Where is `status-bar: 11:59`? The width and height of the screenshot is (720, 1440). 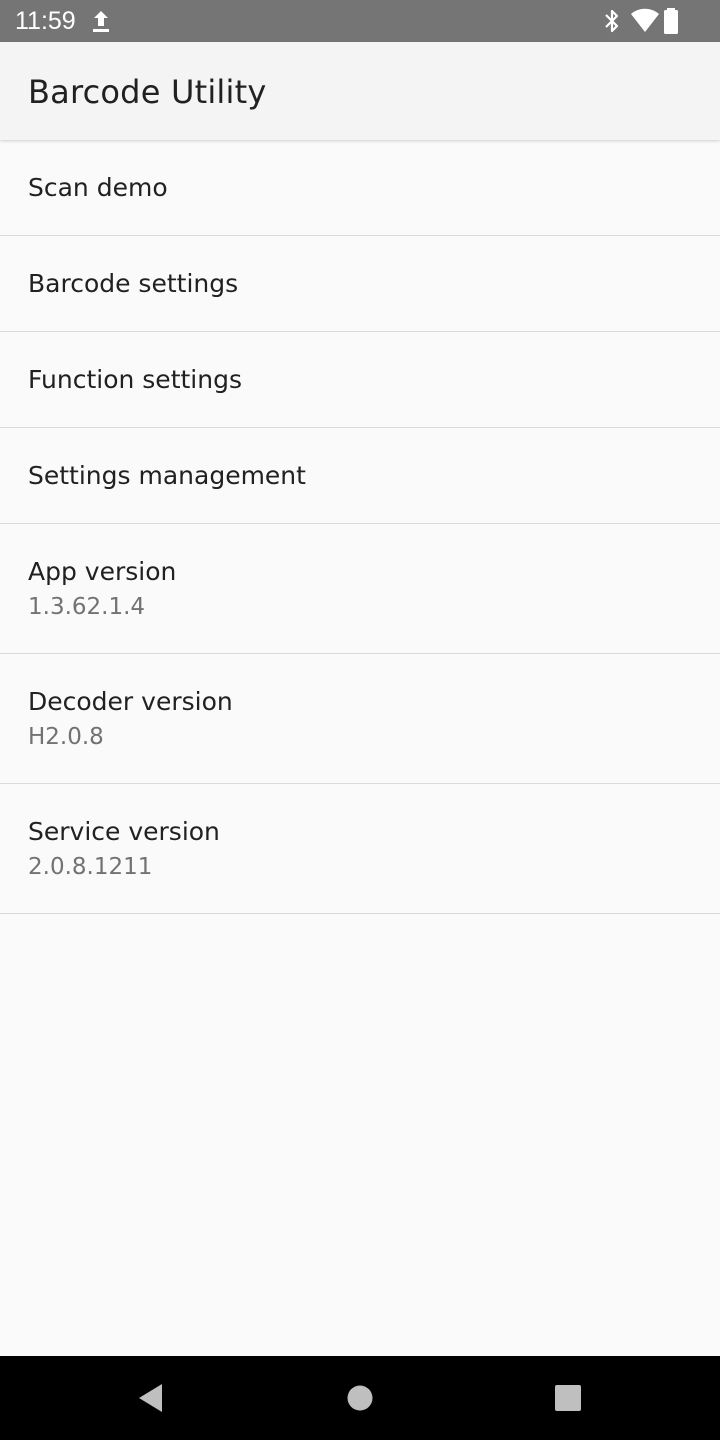
status-bar: 11:59 is located at coordinates (360, 21).